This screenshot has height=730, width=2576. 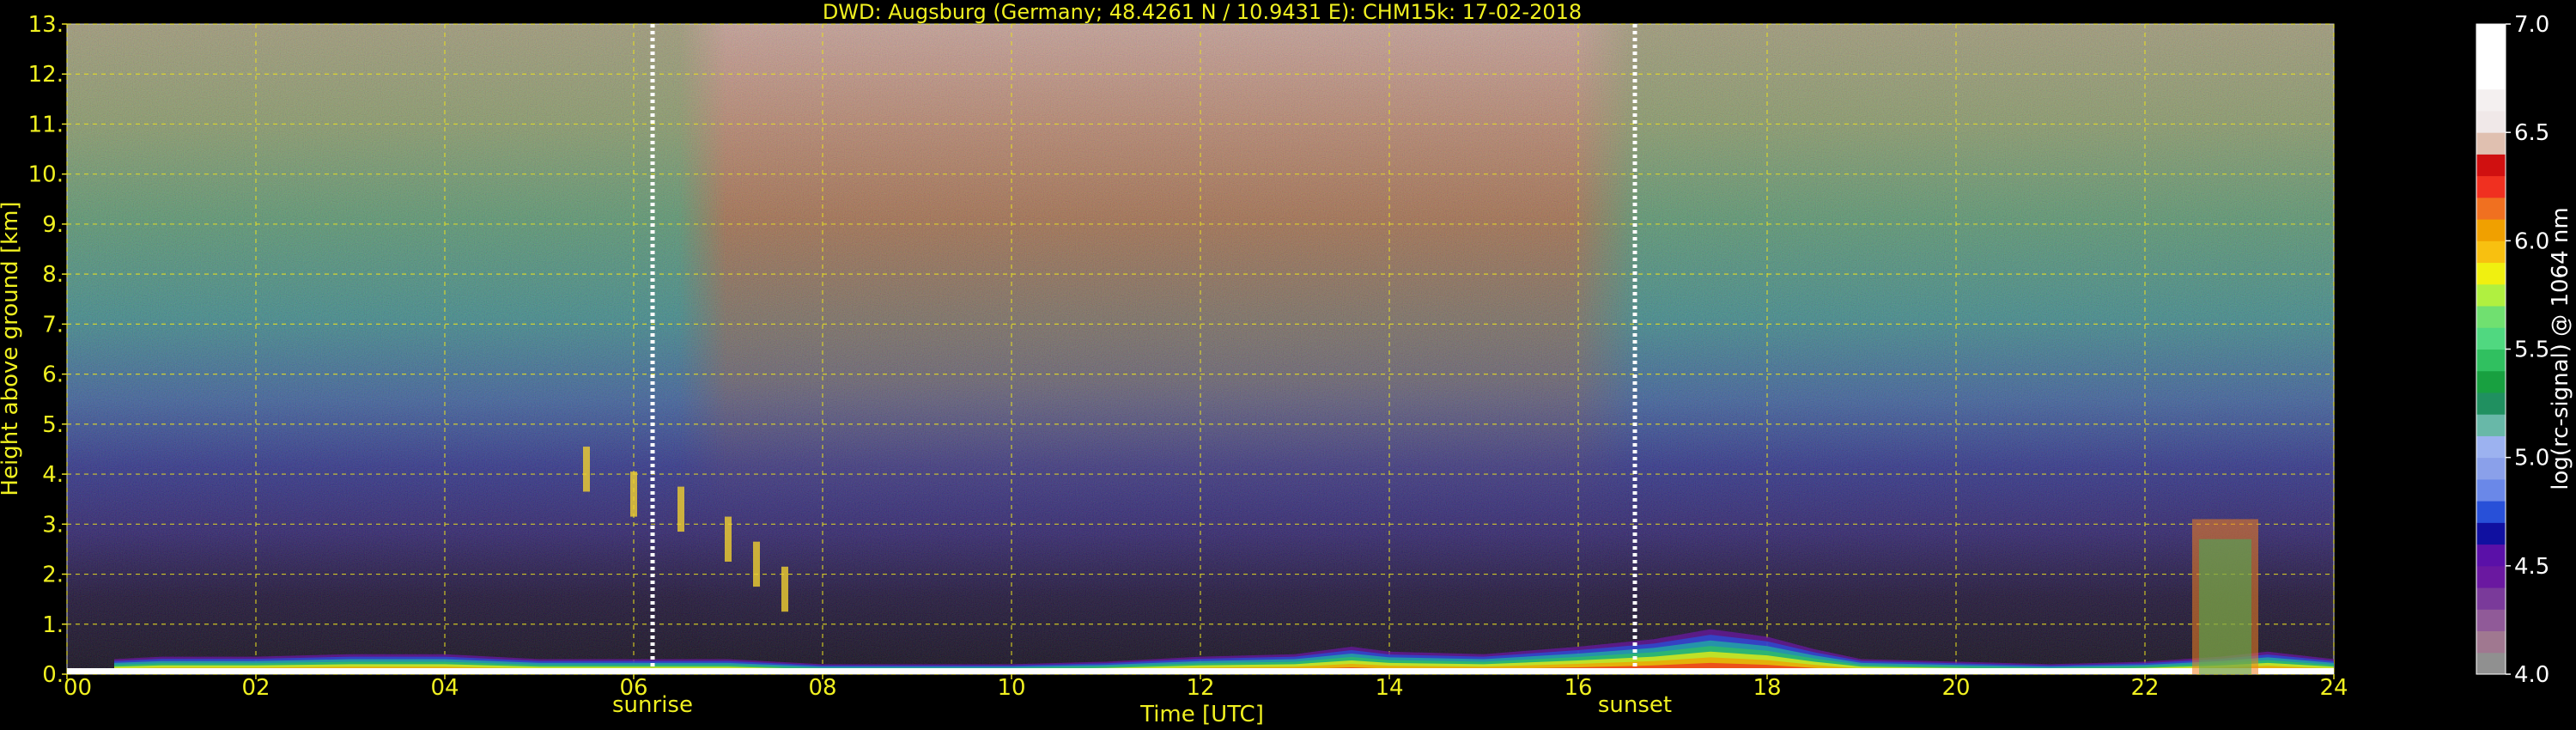 What do you see at coordinates (255, 688) in the screenshot?
I see `x-tick-label: 02` at bounding box center [255, 688].